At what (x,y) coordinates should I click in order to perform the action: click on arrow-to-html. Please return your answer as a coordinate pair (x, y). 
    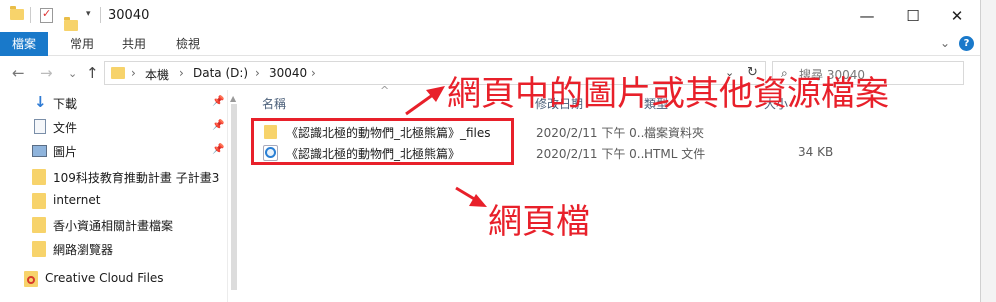
    Looking at the image, I should click on (466, 194).